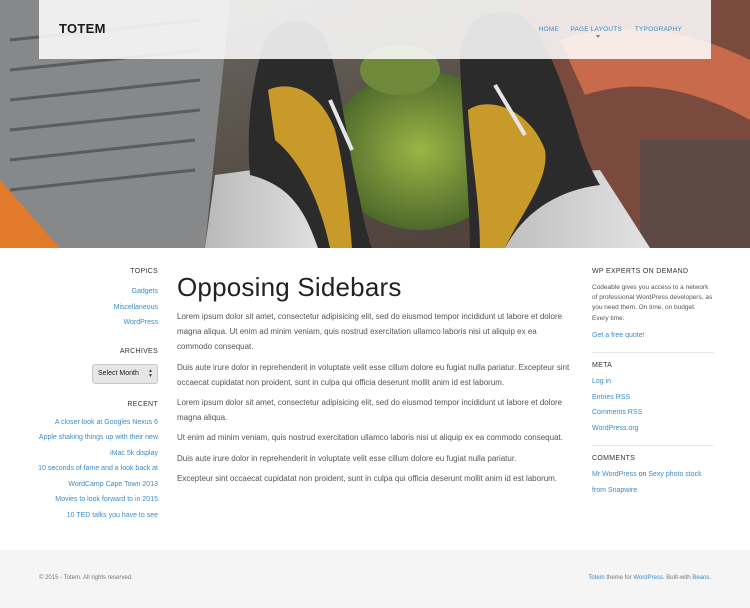  I want to click on copyright-text: © 2015 - Totem. All rights reserved., so click(86, 578).